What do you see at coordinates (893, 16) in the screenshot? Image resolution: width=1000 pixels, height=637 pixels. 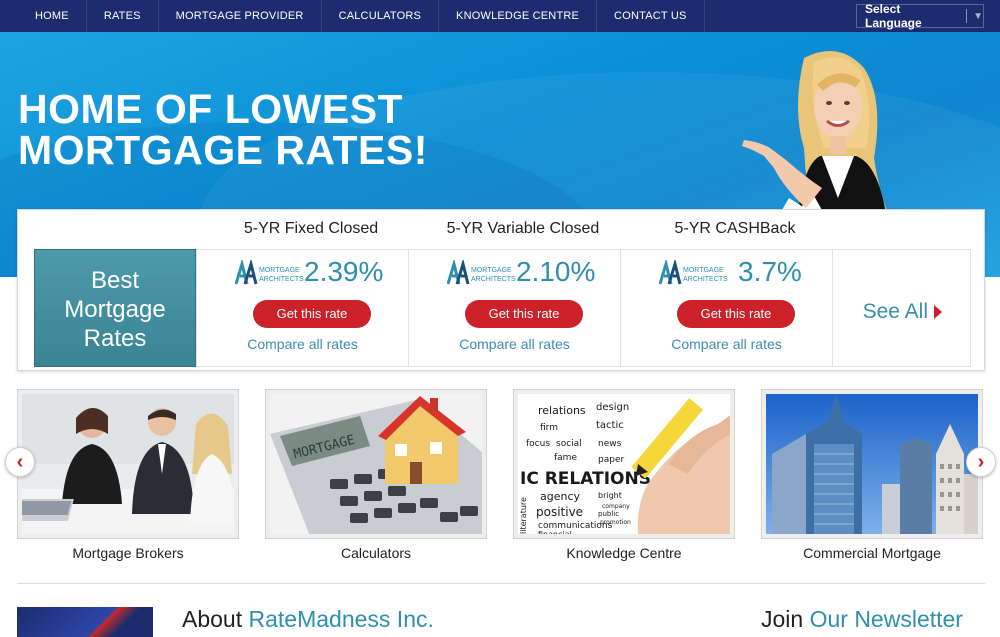 I see `language-select-label: Select Language` at bounding box center [893, 16].